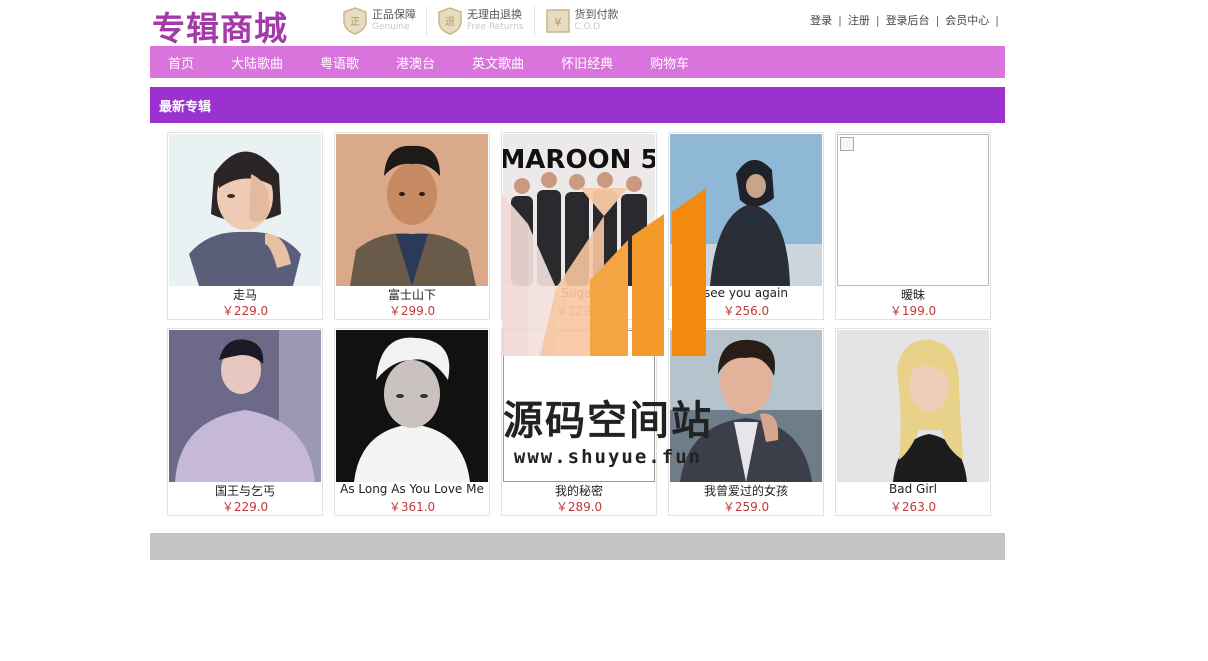  I want to click on nav-mainland-songs: 大陆歌曲, so click(257, 62).